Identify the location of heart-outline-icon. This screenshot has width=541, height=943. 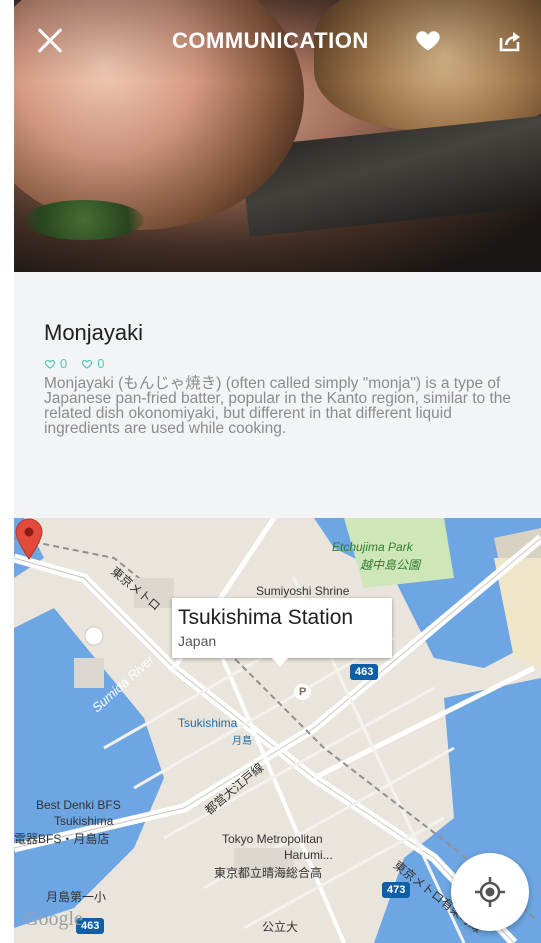
(50, 364).